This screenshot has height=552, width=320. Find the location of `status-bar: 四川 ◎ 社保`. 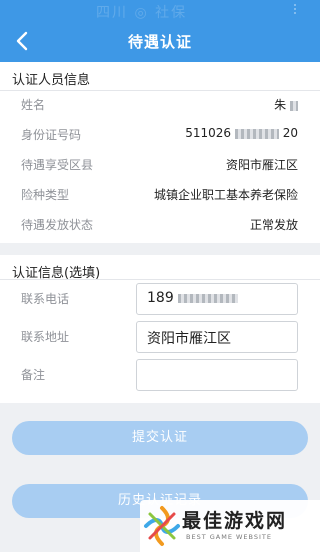

status-bar: 四川 ◎ 社保 is located at coordinates (160, 10).